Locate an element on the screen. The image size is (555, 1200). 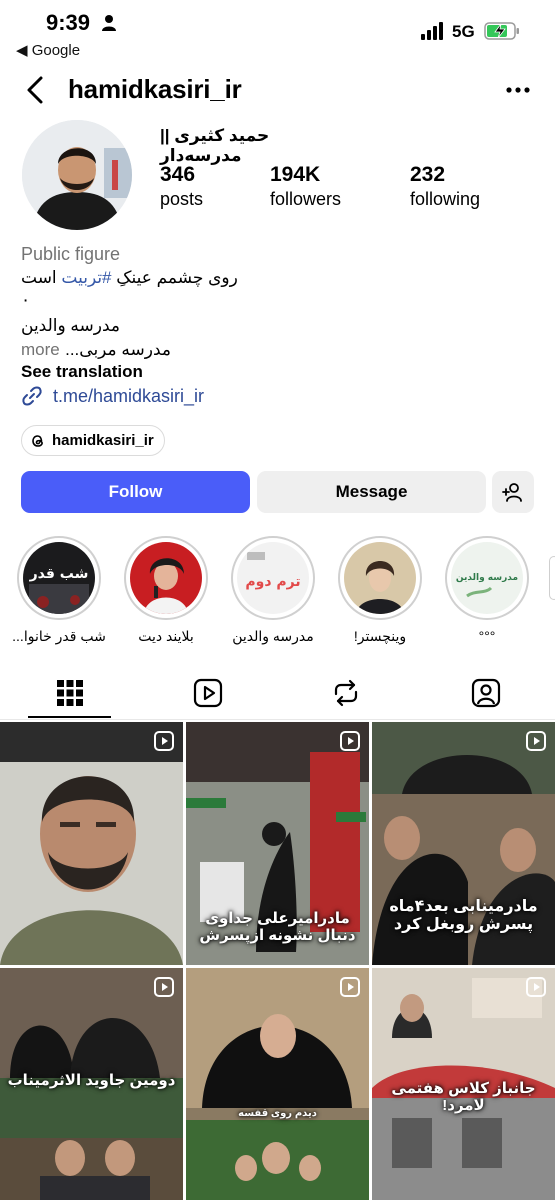
highlight-label: مدرسه والدین is located at coordinates (273, 636).